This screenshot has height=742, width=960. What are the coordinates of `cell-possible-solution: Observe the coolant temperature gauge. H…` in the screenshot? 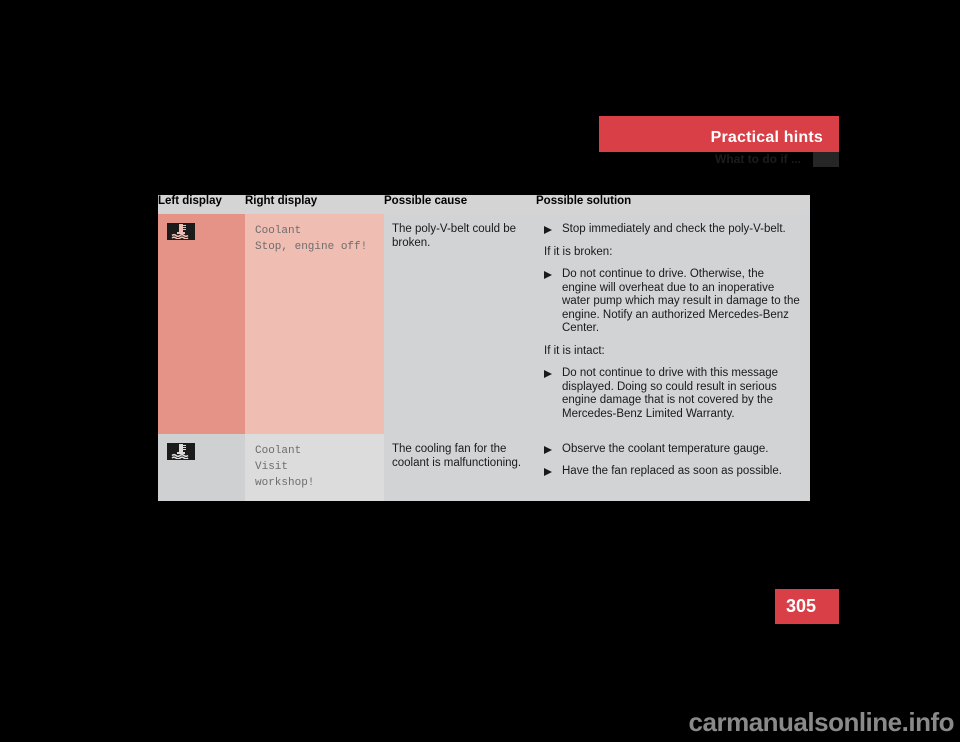 It's located at (673, 467).